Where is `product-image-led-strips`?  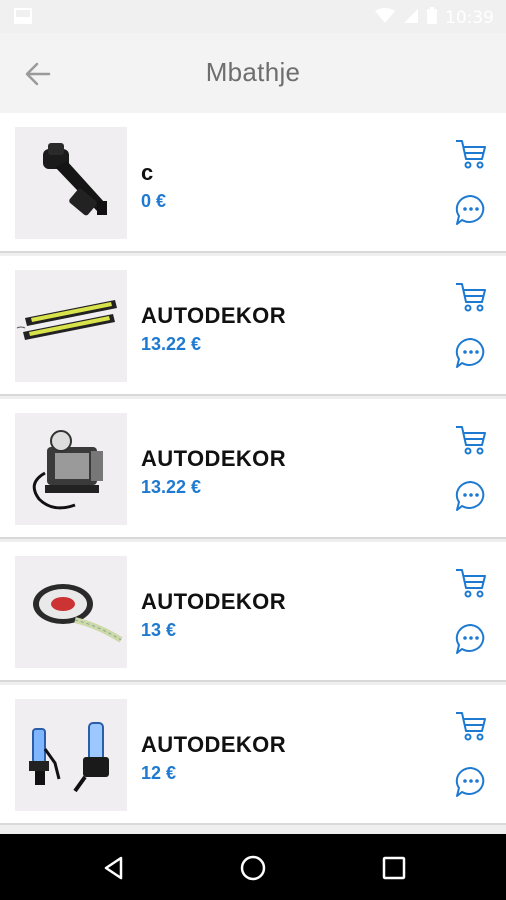
product-image-led-strips is located at coordinates (71, 326).